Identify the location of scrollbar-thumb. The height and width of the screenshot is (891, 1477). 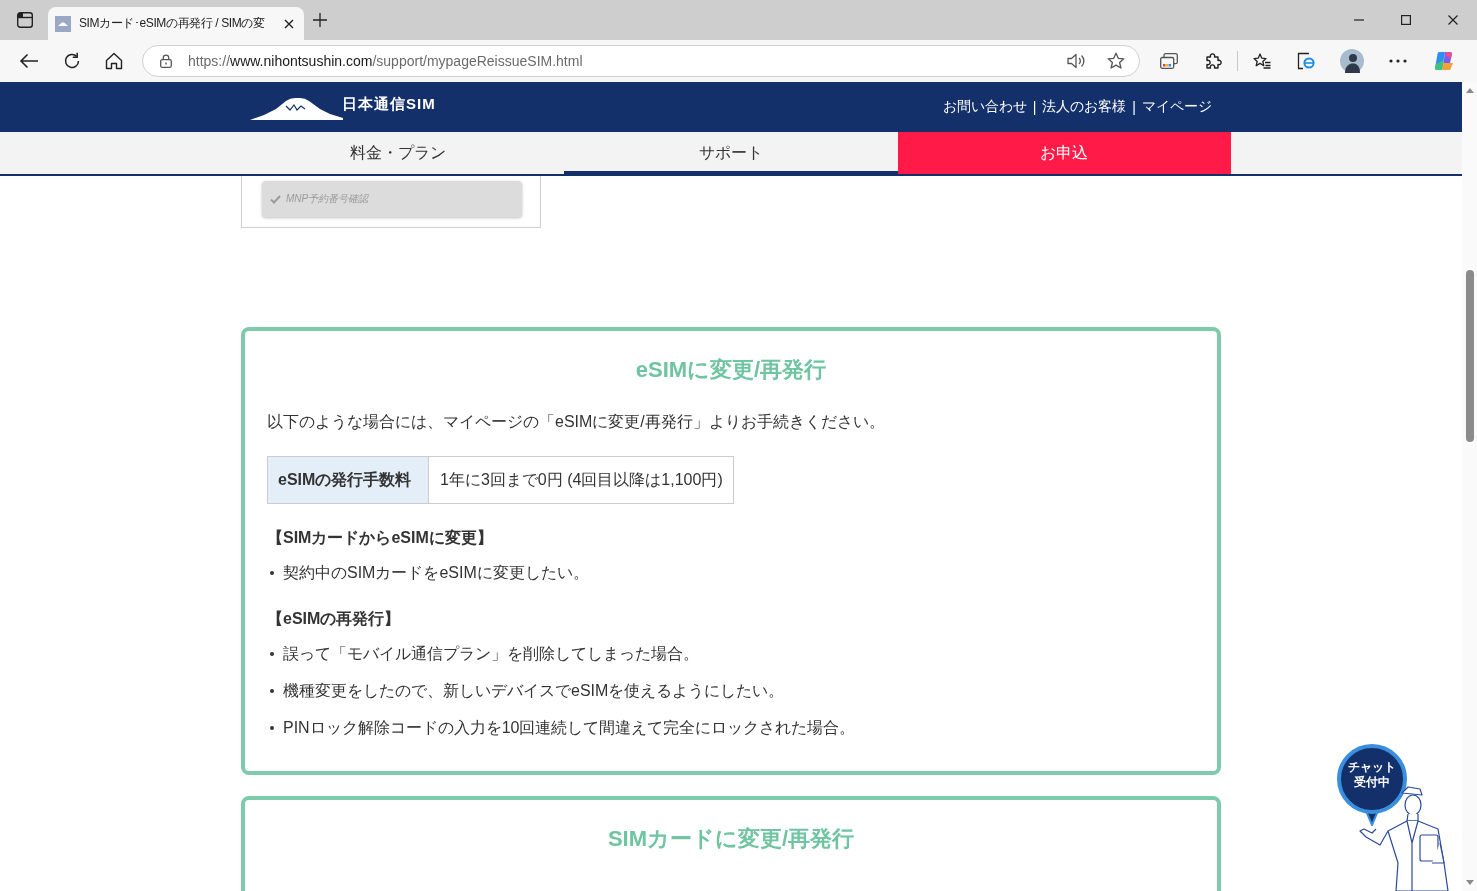
(1469, 356).